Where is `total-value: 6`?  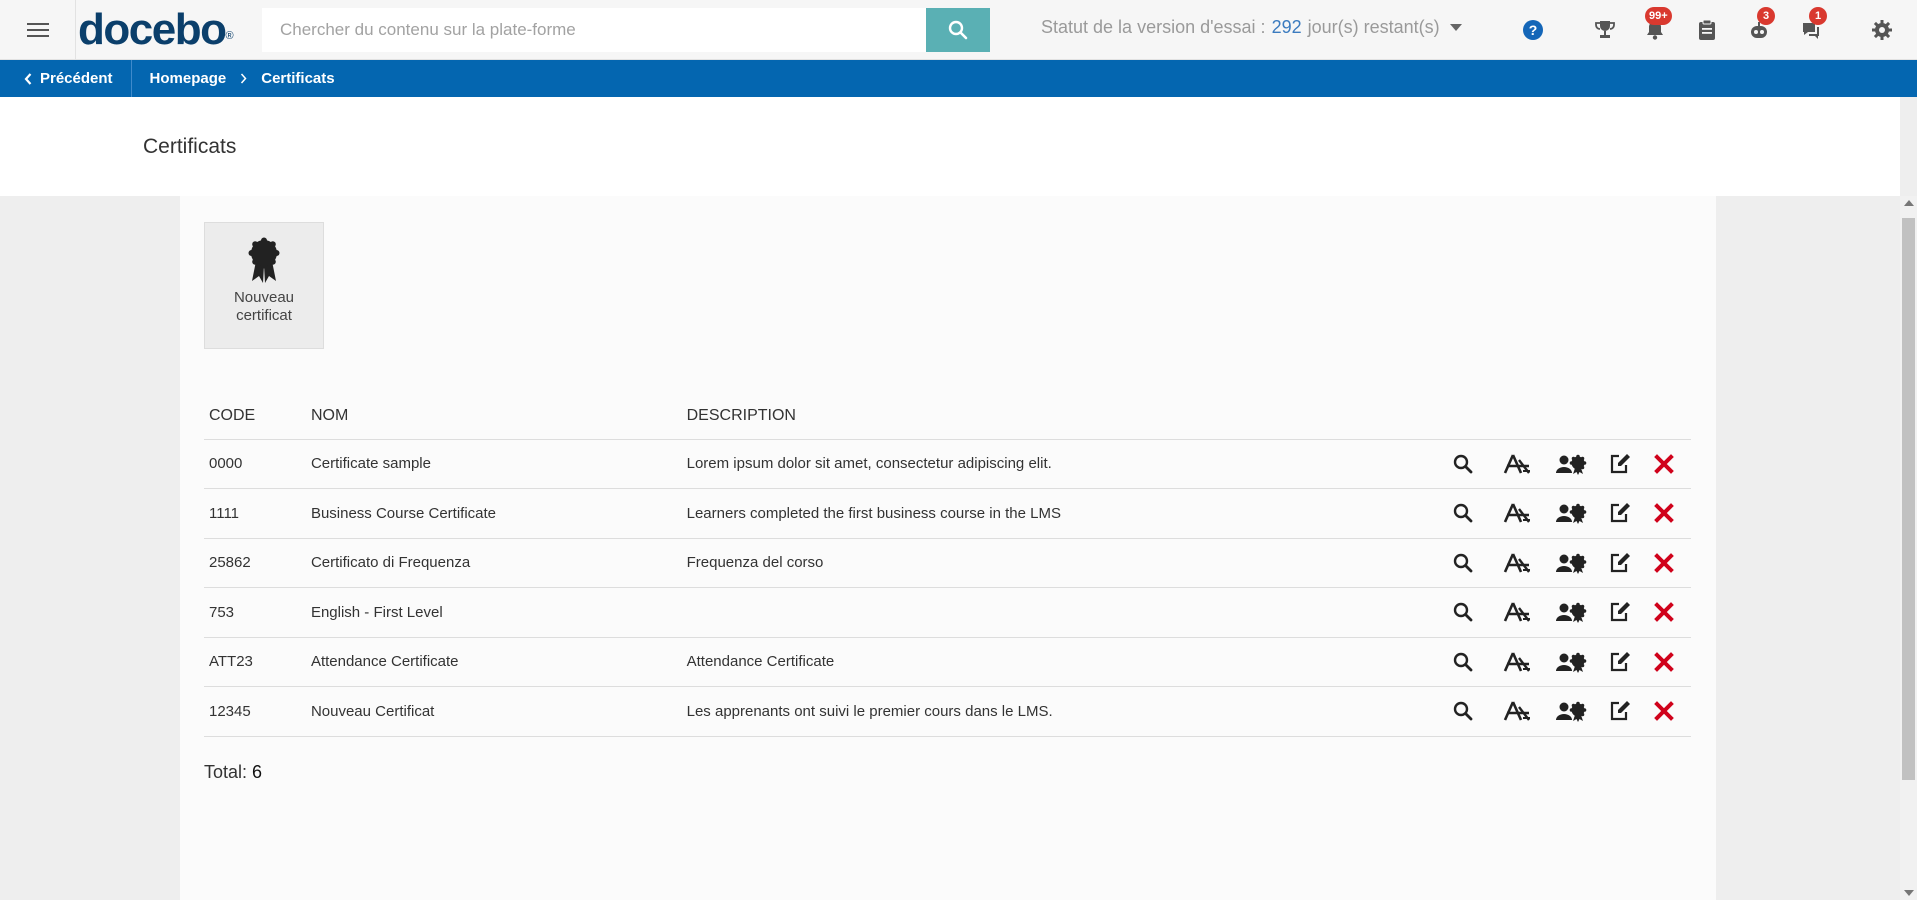 total-value: 6 is located at coordinates (257, 772).